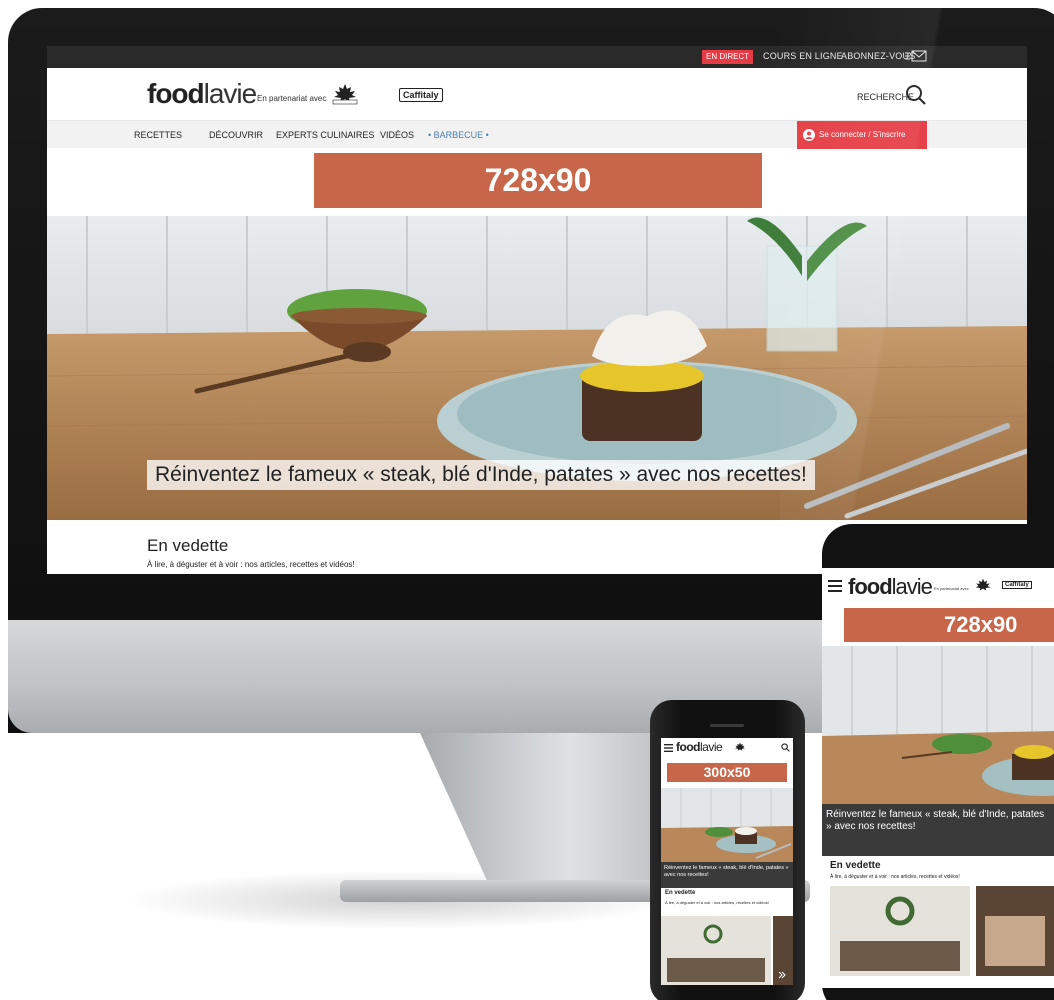 Image resolution: width=1054 pixels, height=1000 pixels. What do you see at coordinates (870, 586) in the screenshot?
I see `tablet-logo-bold: food` at bounding box center [870, 586].